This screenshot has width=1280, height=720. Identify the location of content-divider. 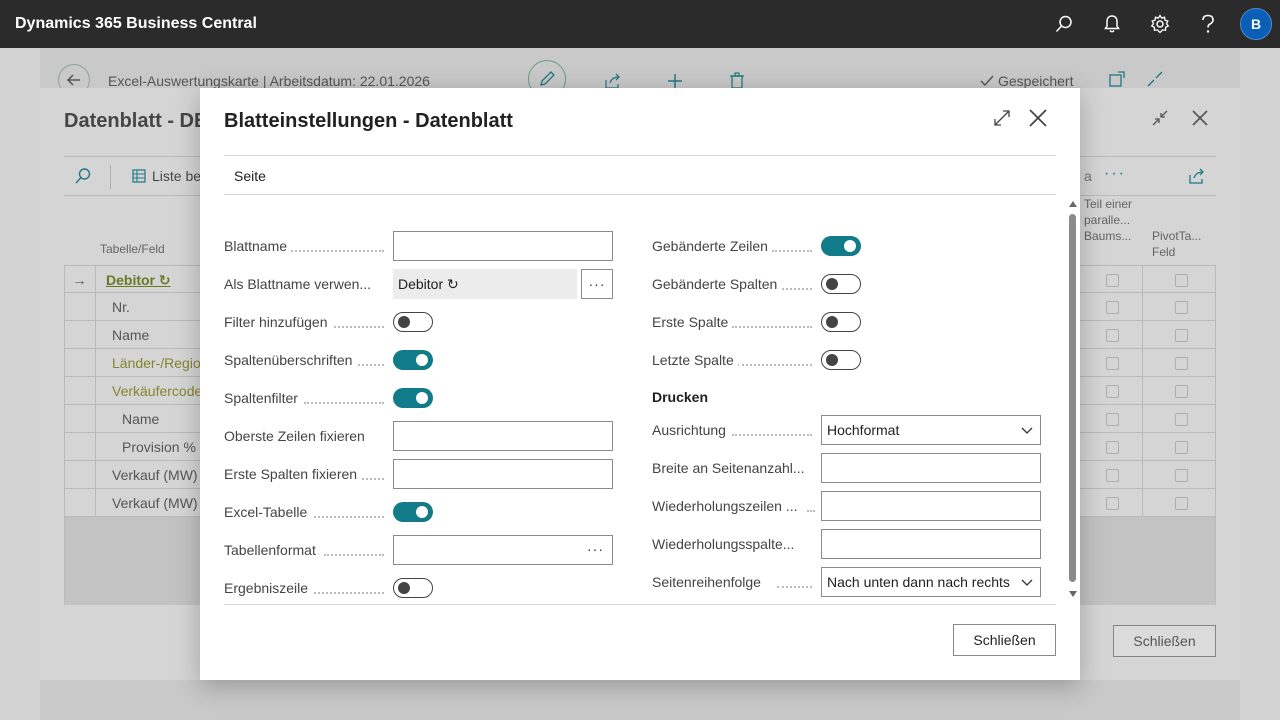
(640, 604).